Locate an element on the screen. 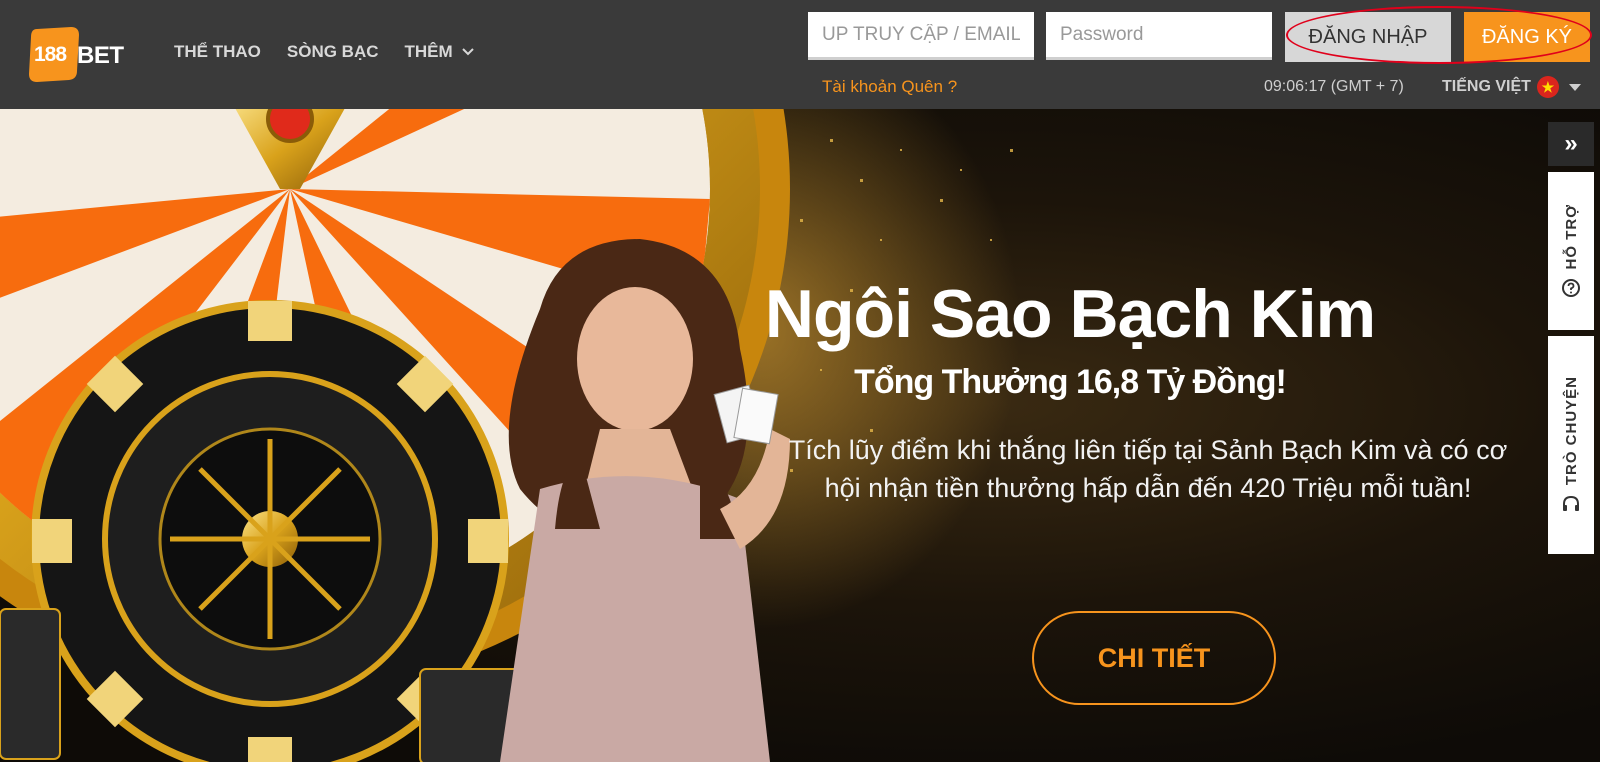 This screenshot has height=762, width=1600. double-chevron-right-icon: » is located at coordinates (1571, 143).